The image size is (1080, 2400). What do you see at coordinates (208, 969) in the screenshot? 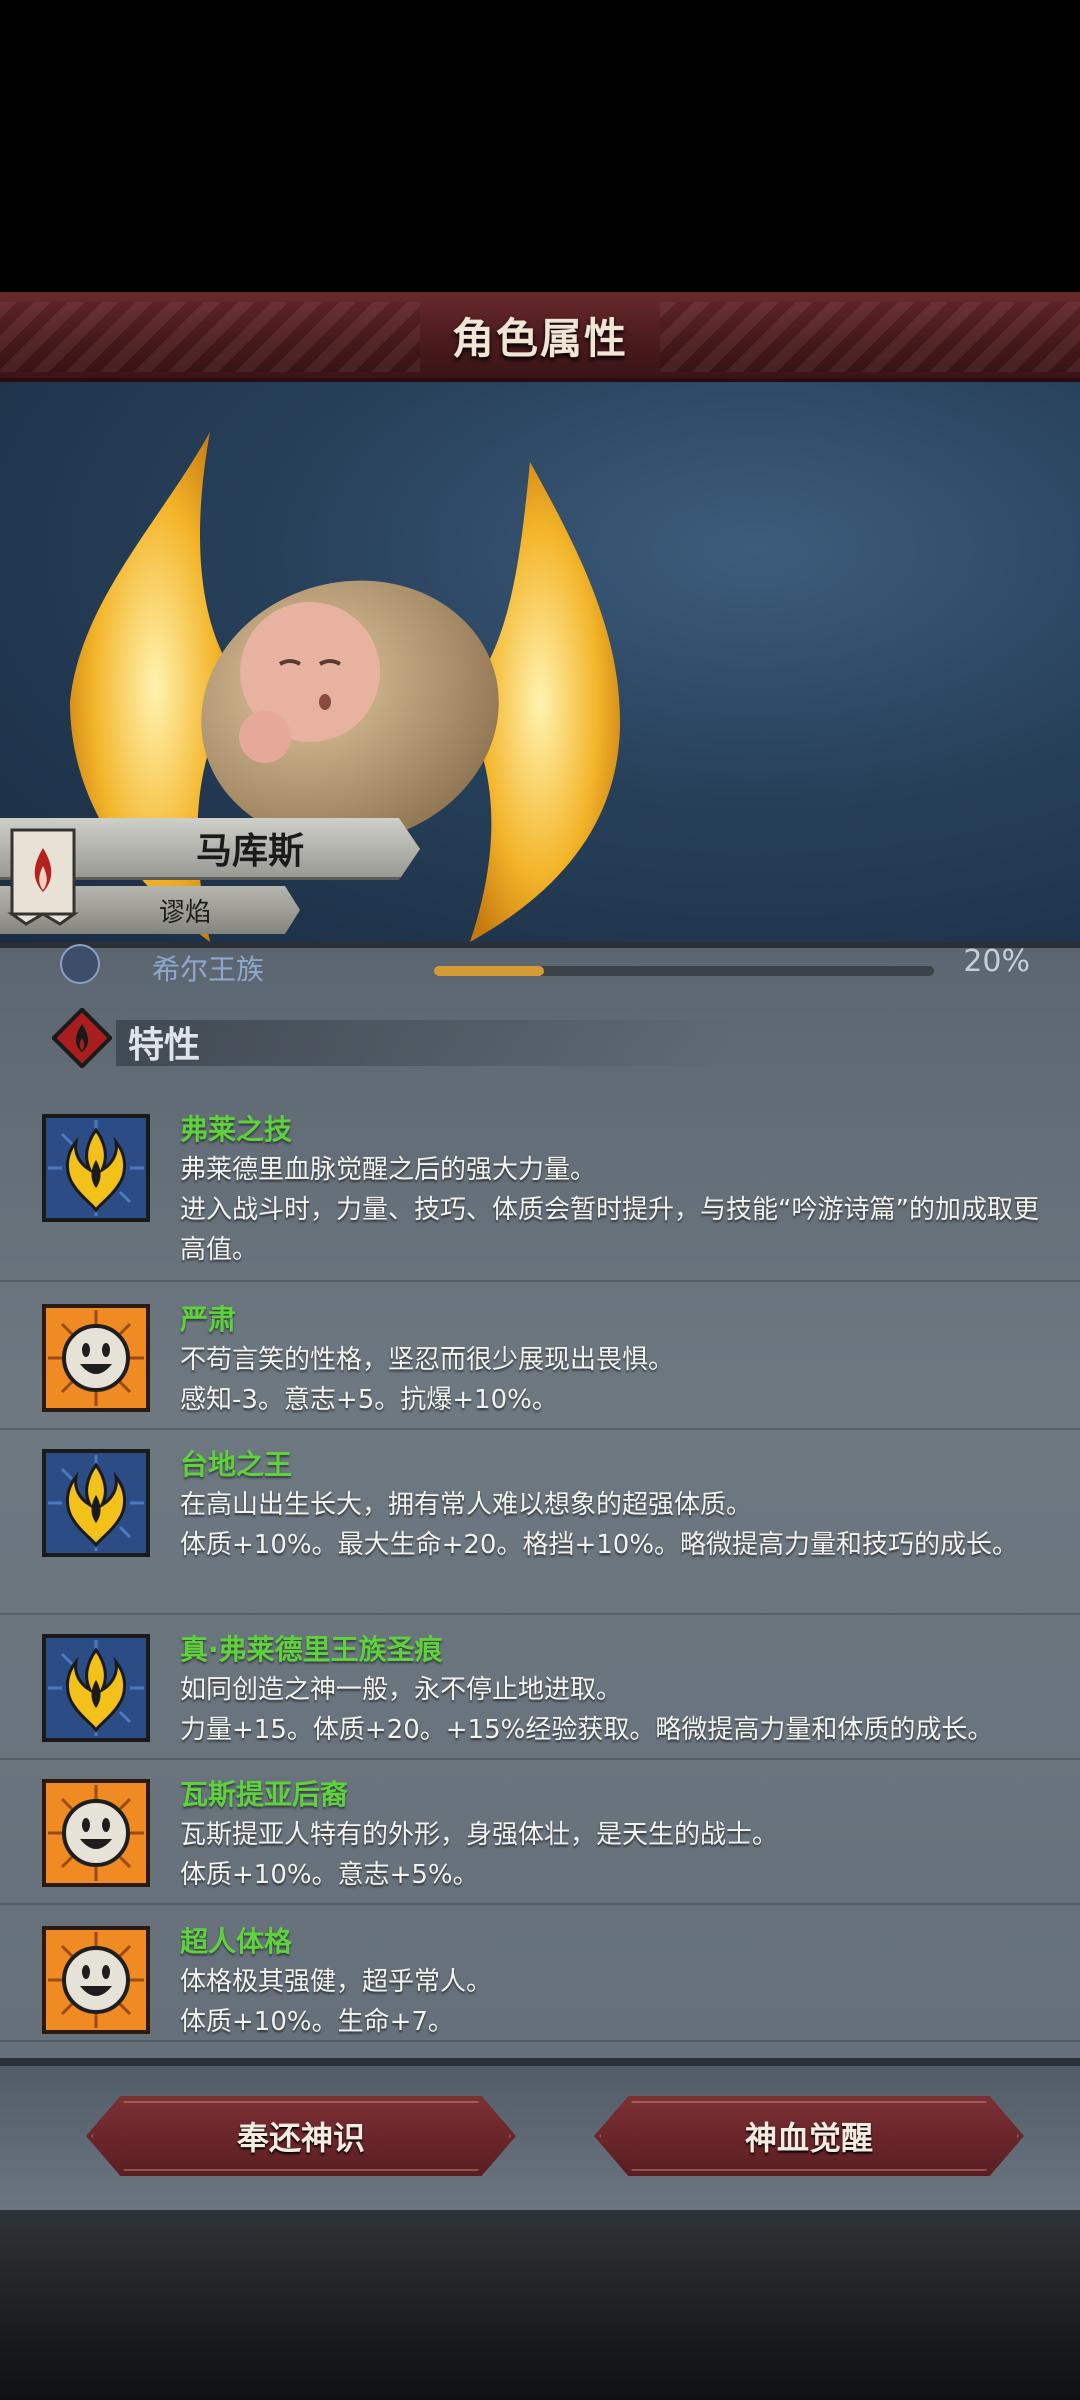
I see `lineage-label: 希尔王族` at bounding box center [208, 969].